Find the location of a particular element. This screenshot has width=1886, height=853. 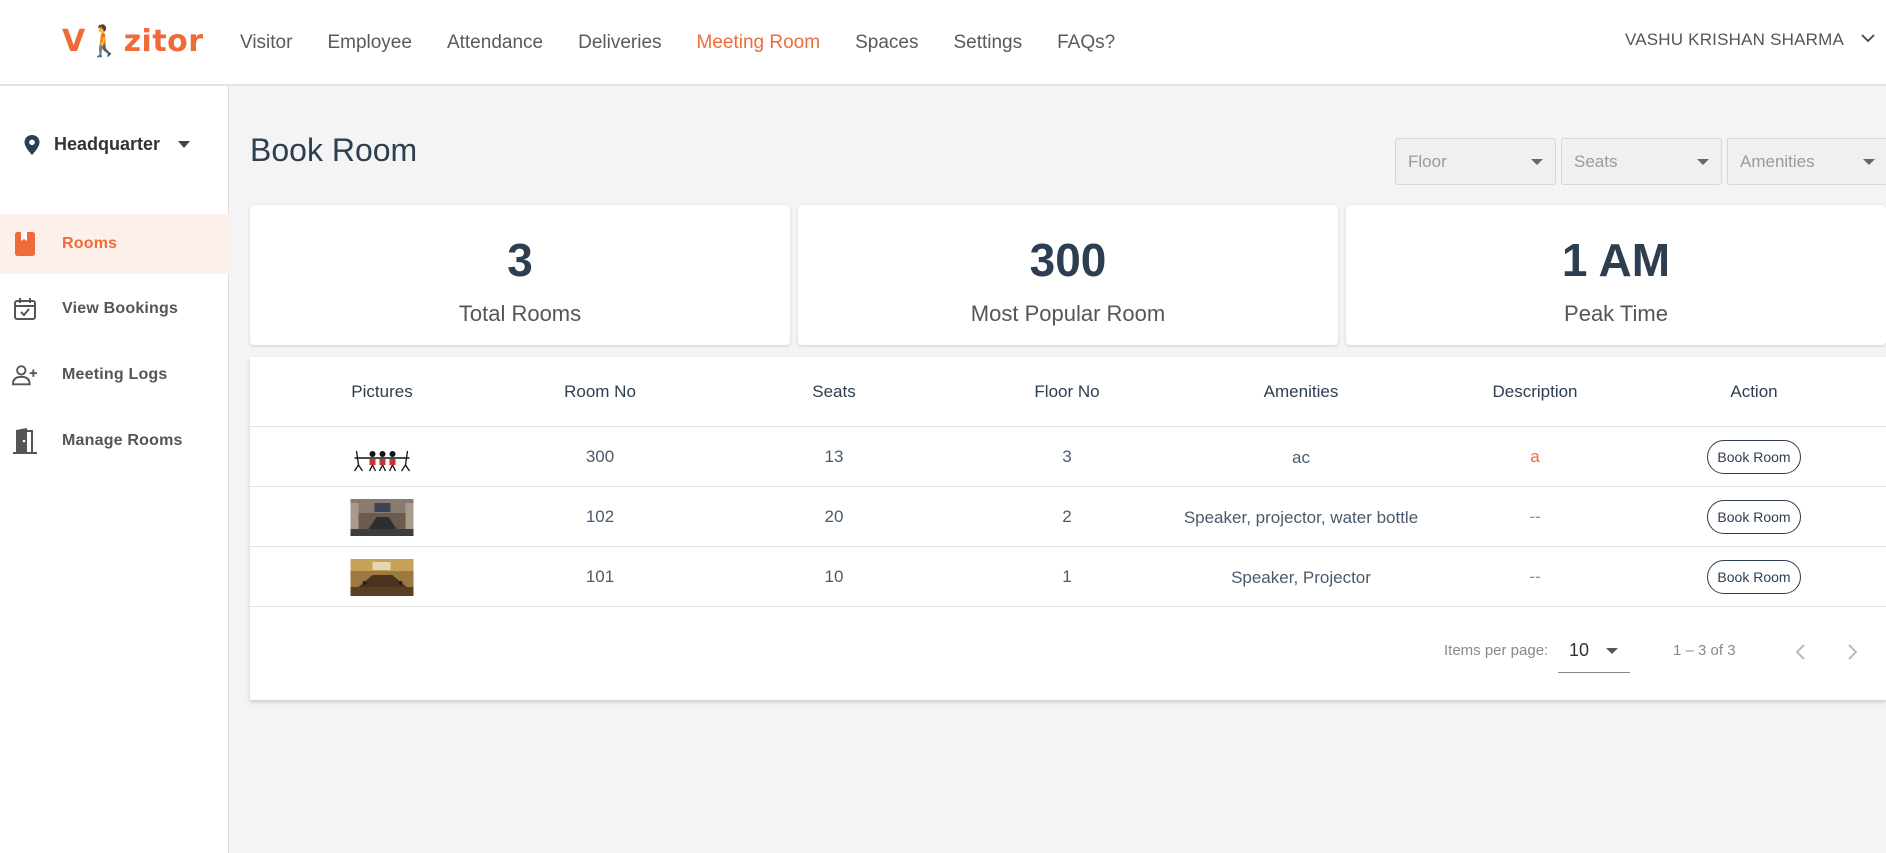

sidebar-item-label: Meeting Logs is located at coordinates (115, 374).